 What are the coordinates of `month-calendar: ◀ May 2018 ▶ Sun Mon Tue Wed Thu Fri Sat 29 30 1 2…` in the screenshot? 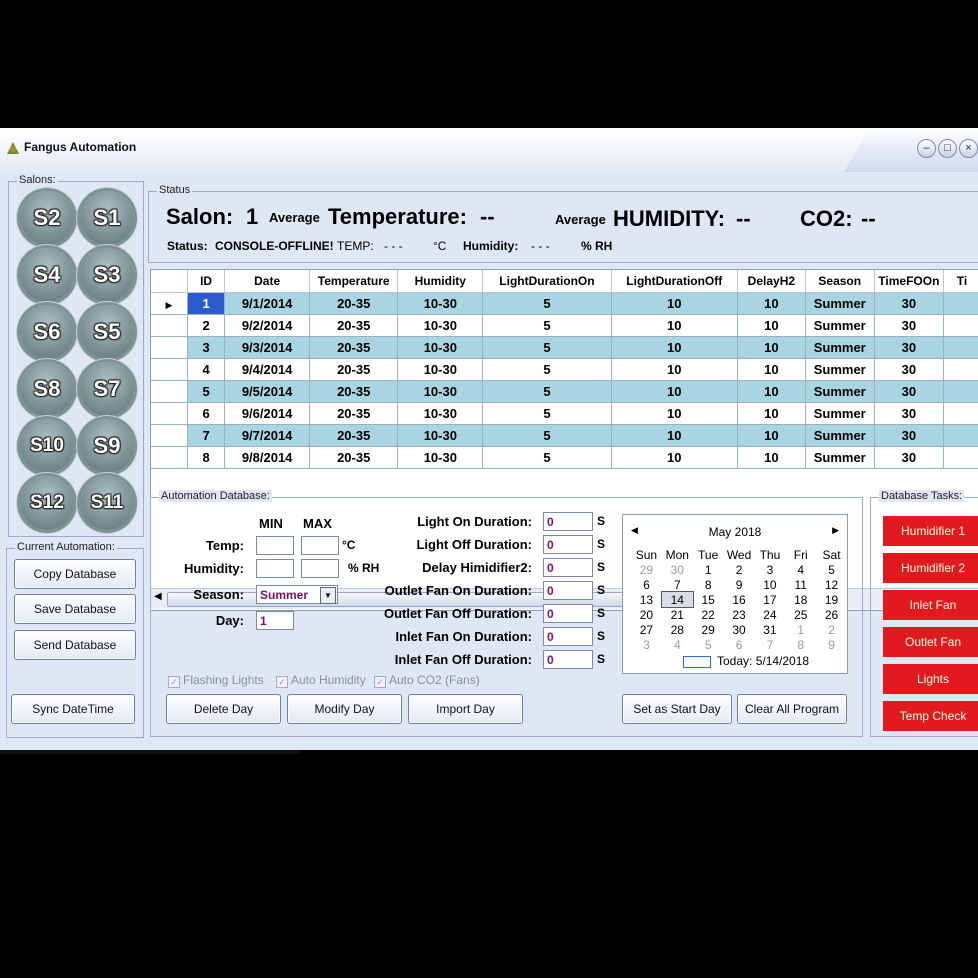 It's located at (735, 594).